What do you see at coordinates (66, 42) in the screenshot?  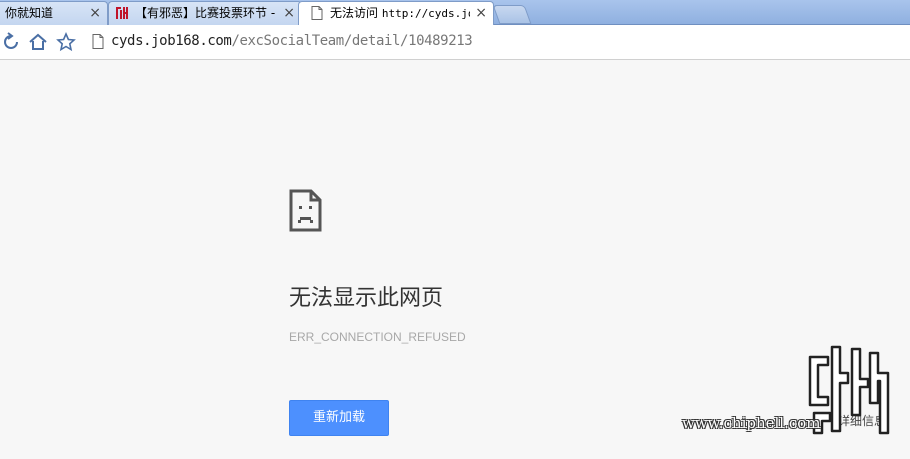 I see `bookmark-star-icon` at bounding box center [66, 42].